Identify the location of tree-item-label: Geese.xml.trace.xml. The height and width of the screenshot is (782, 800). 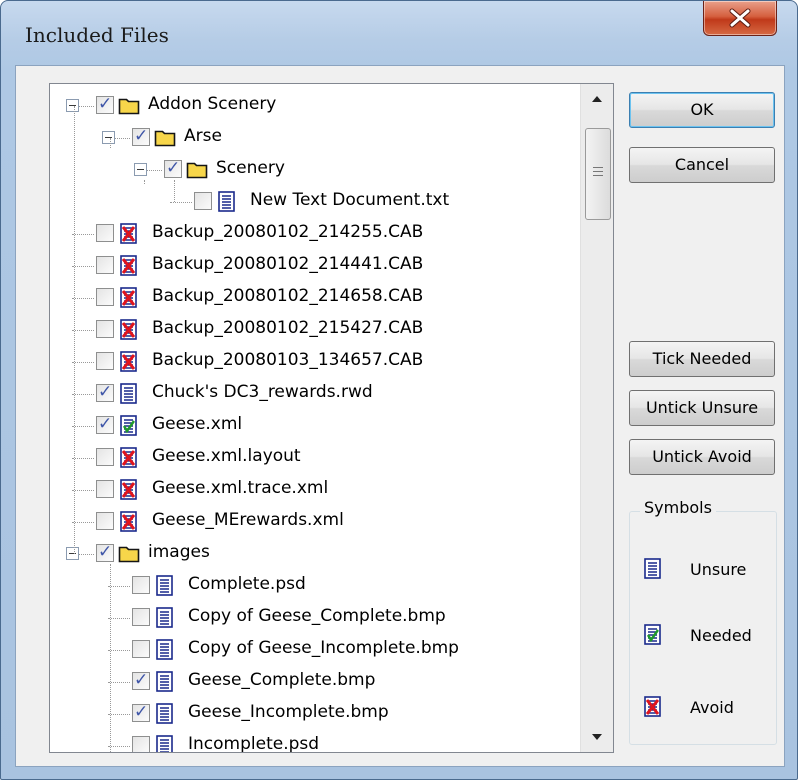
(240, 488).